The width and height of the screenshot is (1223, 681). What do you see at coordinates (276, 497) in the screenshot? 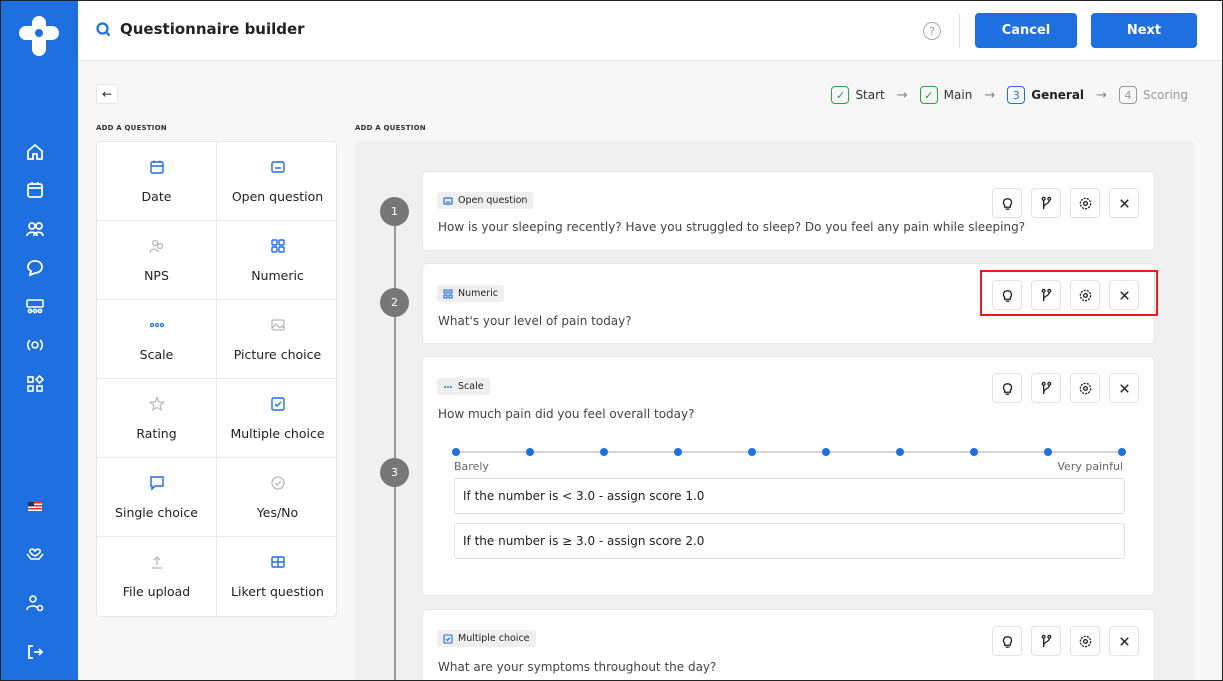
I see `palette-item-yes-no: Yes/No` at bounding box center [276, 497].